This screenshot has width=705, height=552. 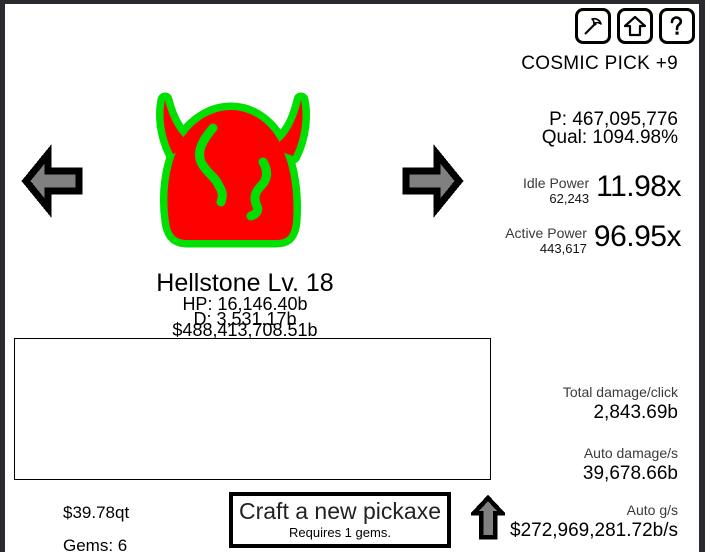 What do you see at coordinates (702, 276) in the screenshot?
I see `window-right-border` at bounding box center [702, 276].